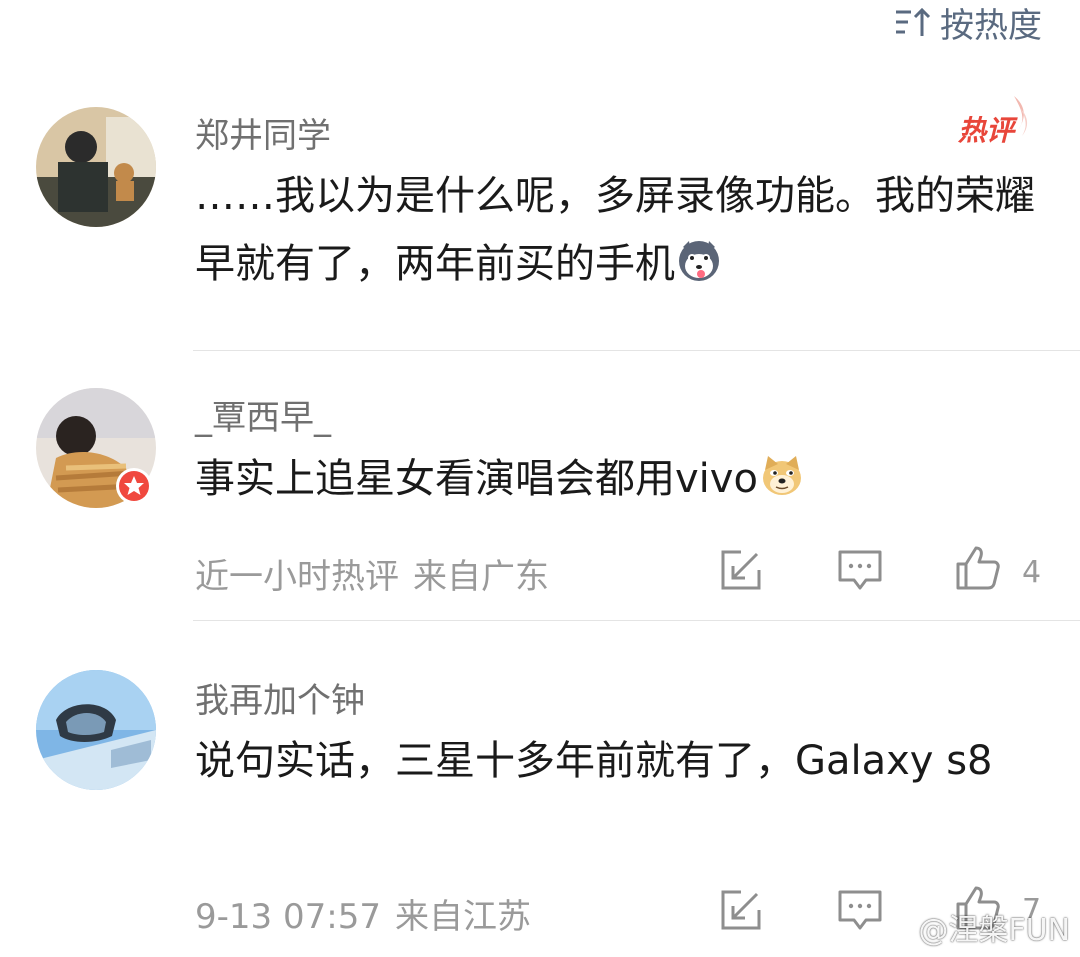 This screenshot has width=1080, height=957. Describe the element at coordinates (462, 917) in the screenshot. I see `comment-location: 来自江苏` at that location.